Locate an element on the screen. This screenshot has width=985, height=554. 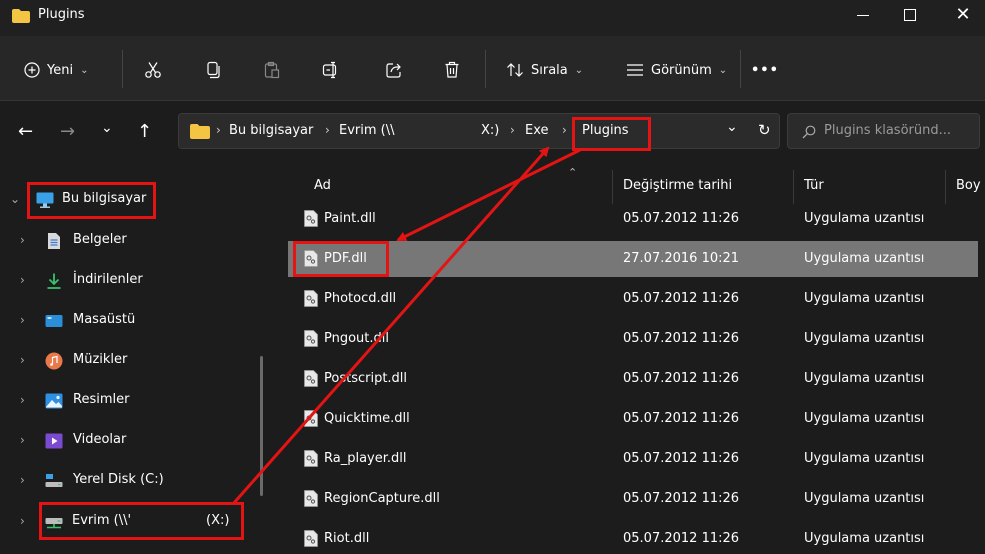
delete-button is located at coordinates (452, 70).